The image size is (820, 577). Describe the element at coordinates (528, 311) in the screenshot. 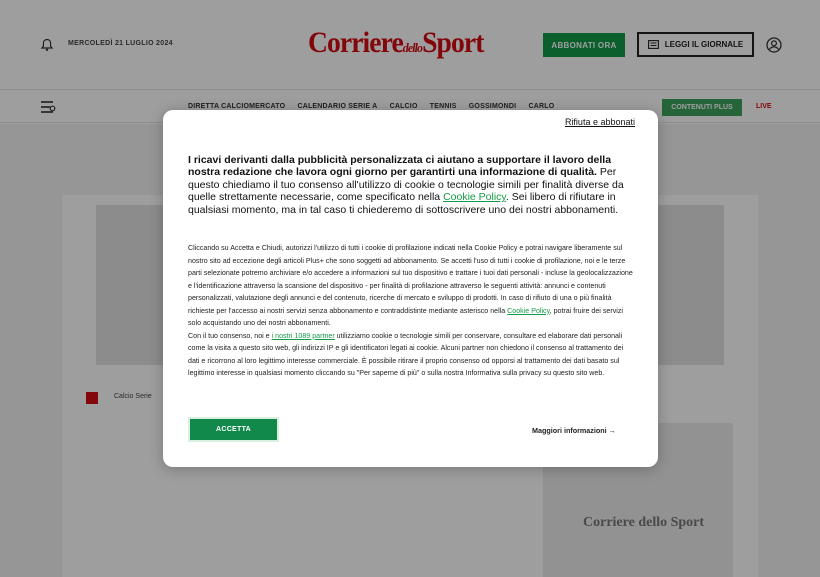

I see `cookie-policy-link-2: Cookie Policy` at that location.